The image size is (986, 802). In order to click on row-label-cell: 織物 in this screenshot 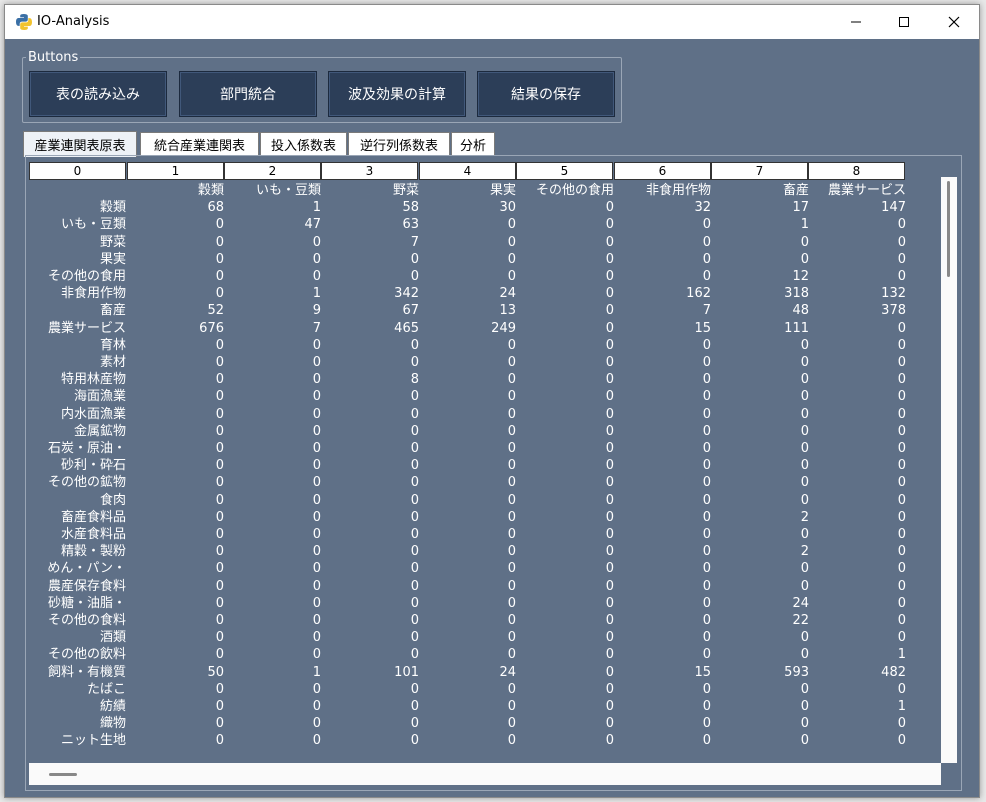, I will do `click(112, 724)`.